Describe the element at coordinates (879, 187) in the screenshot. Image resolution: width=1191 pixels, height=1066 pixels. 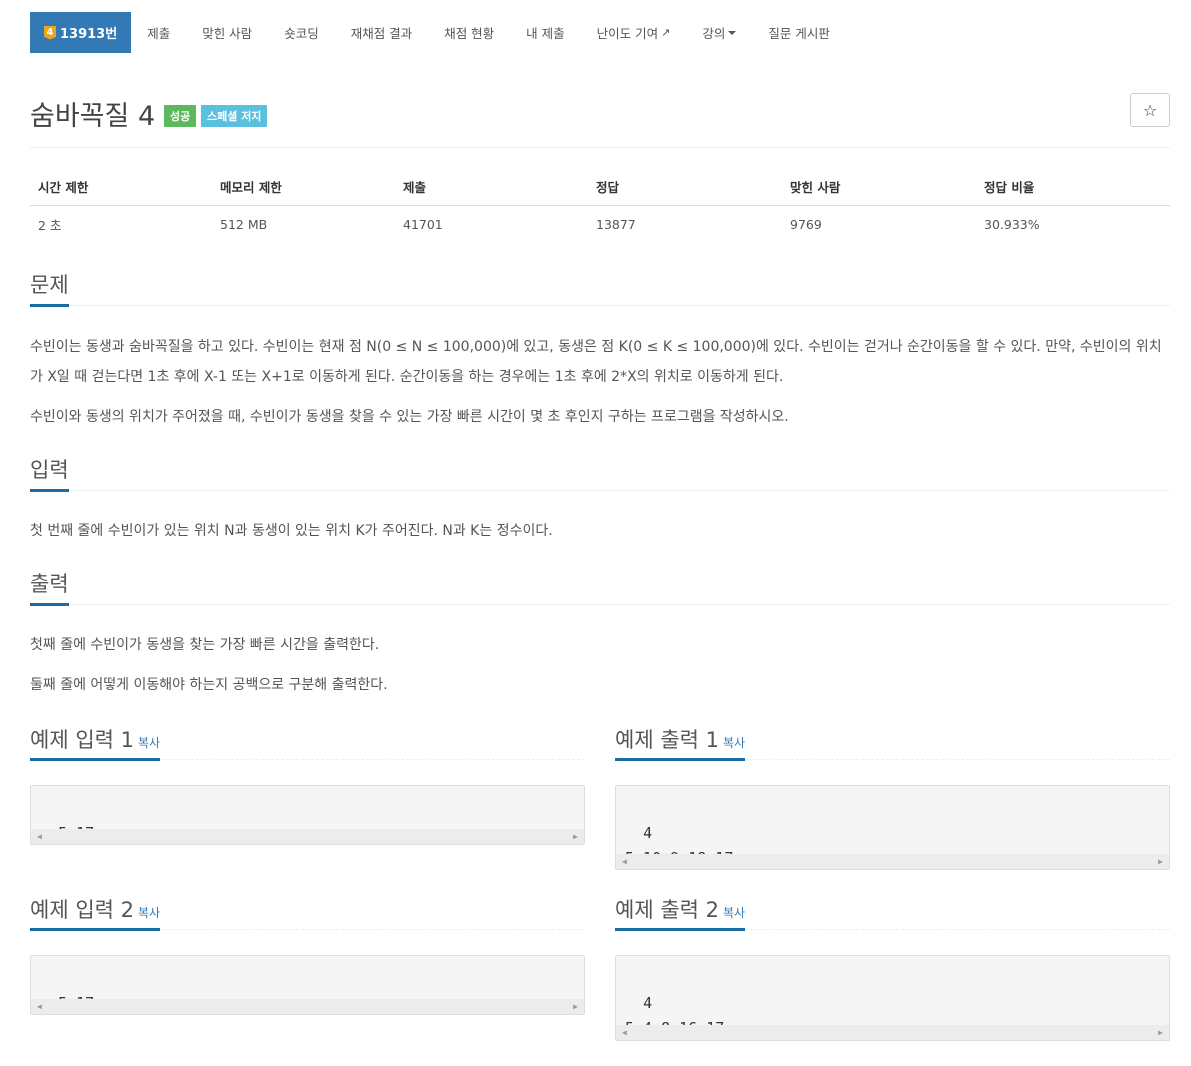
I see `header-solved-users: 맞힌 사람` at that location.